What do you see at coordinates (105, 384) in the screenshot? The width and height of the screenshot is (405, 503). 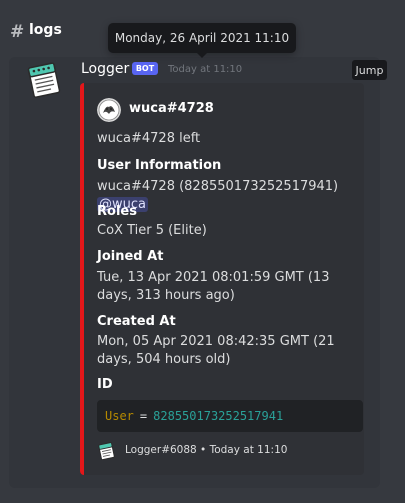 I see `field-name-id: ID` at bounding box center [105, 384].